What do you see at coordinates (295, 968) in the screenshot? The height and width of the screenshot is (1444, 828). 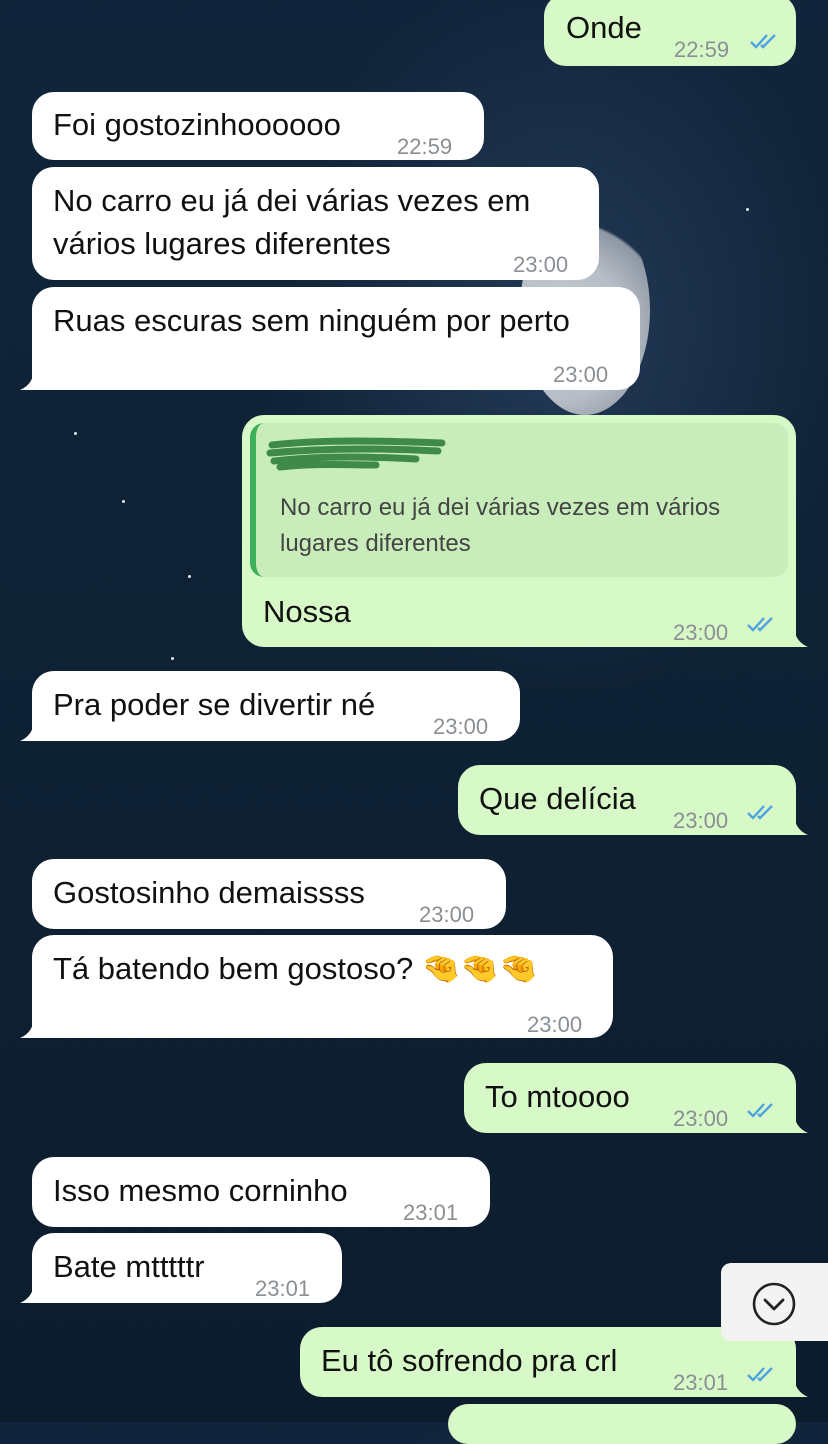 I see `message-text: Tá batendo bem gostoso? 🤏🤏🤏` at bounding box center [295, 968].